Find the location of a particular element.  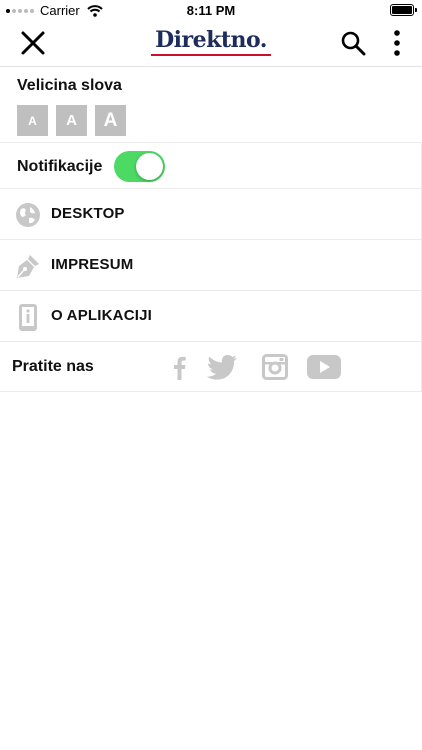

top-navigation-bar: Direktno. is located at coordinates (211, 44).